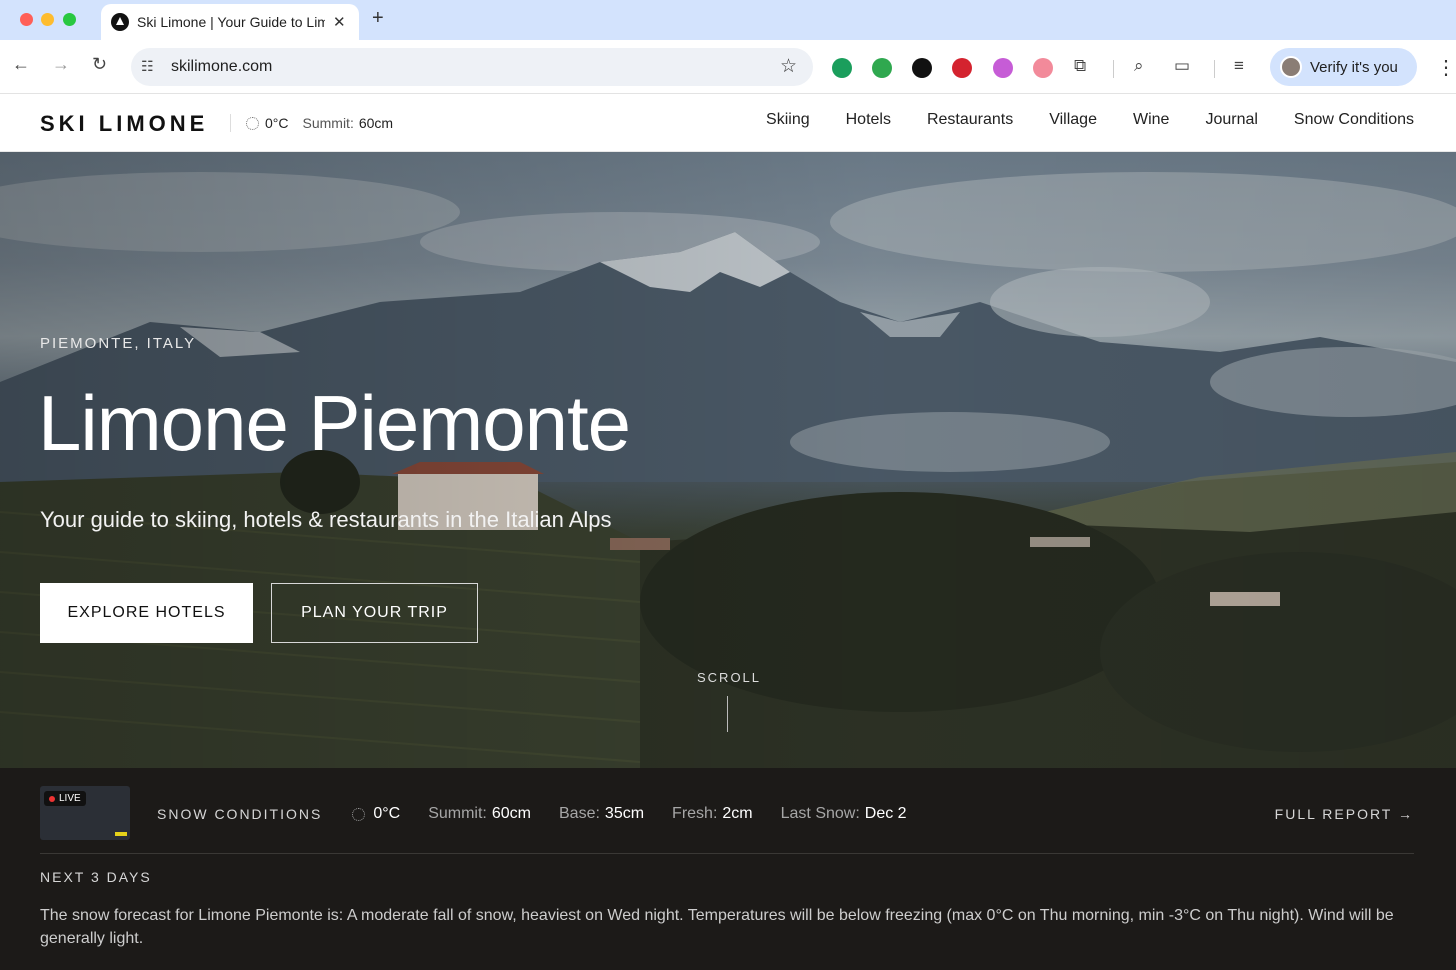  I want to click on nav-restaurants: Restaurants, so click(970, 120).